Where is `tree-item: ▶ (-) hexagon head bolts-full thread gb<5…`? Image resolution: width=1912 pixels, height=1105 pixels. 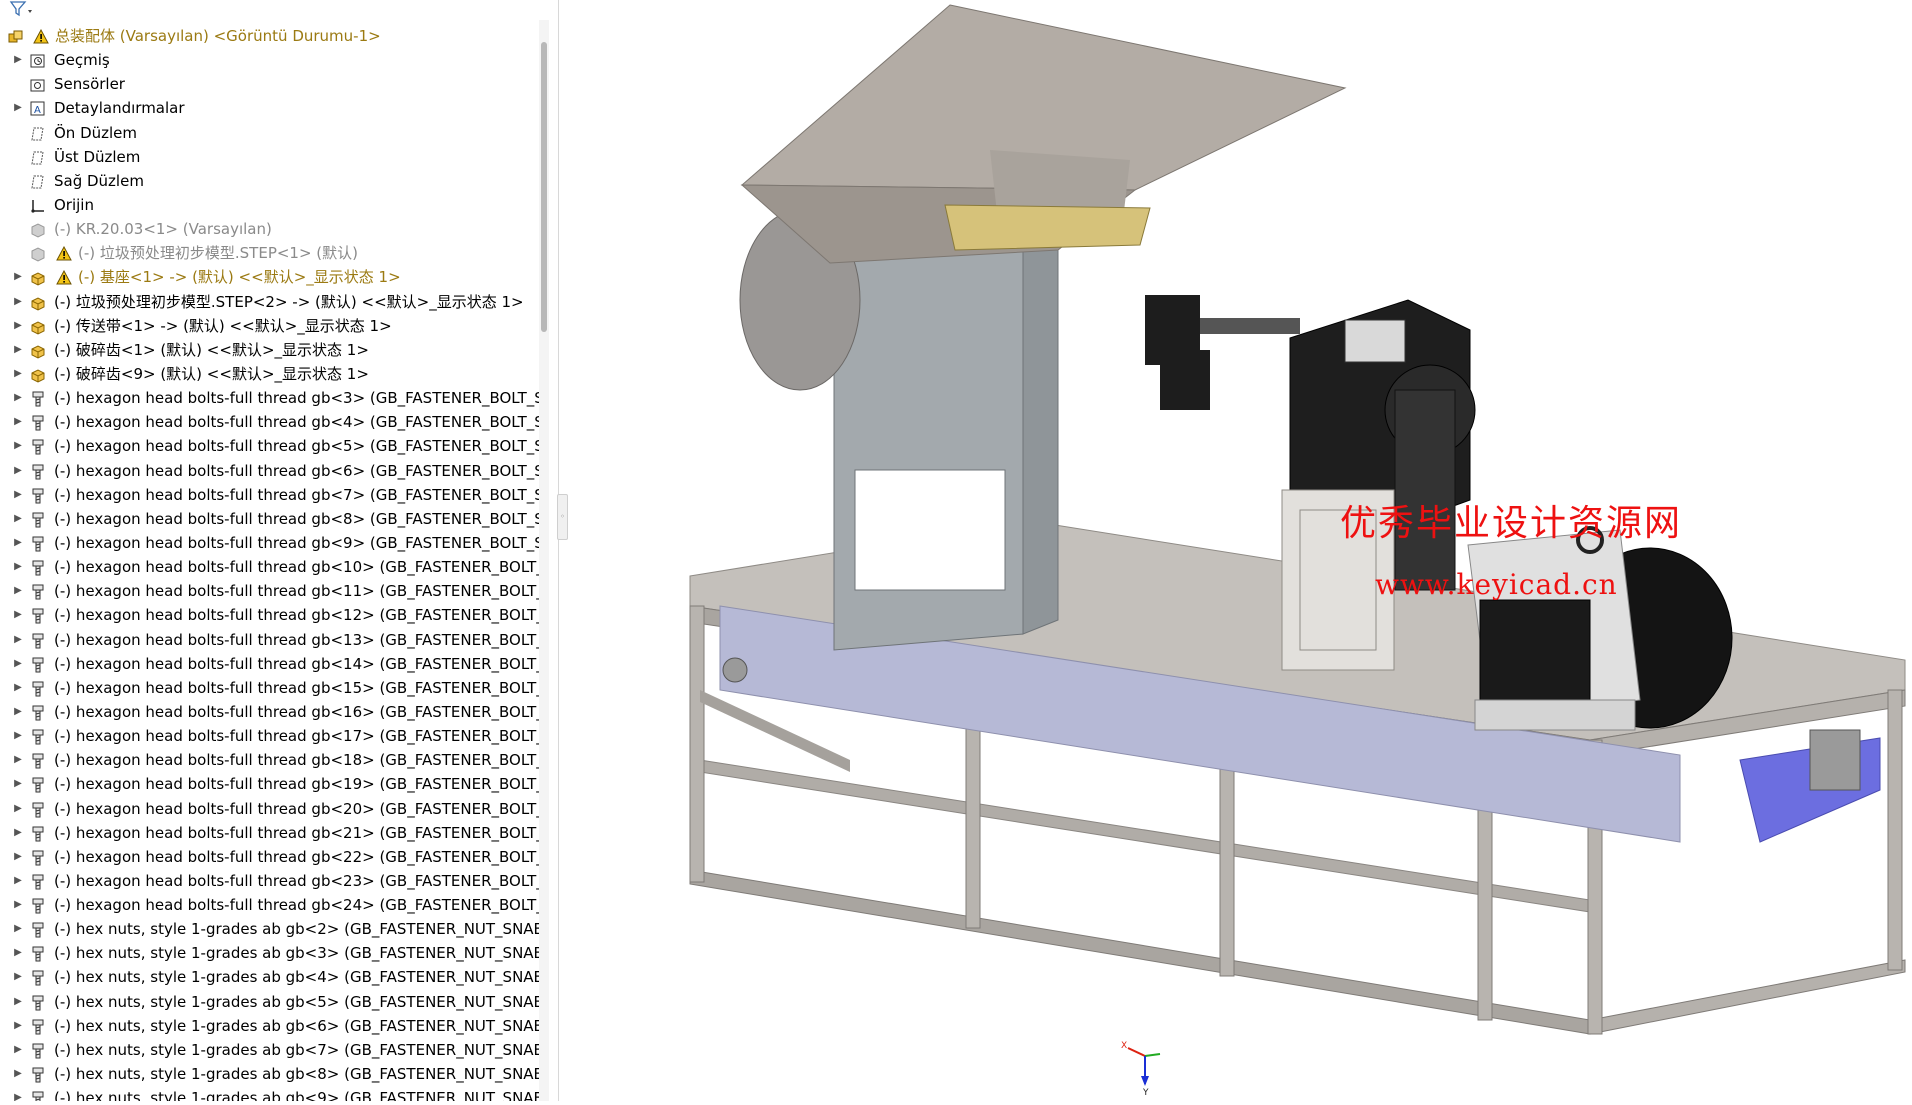
tree-item: ▶ (-) hexagon head bolts-full thread gb<5… is located at coordinates (270, 446).